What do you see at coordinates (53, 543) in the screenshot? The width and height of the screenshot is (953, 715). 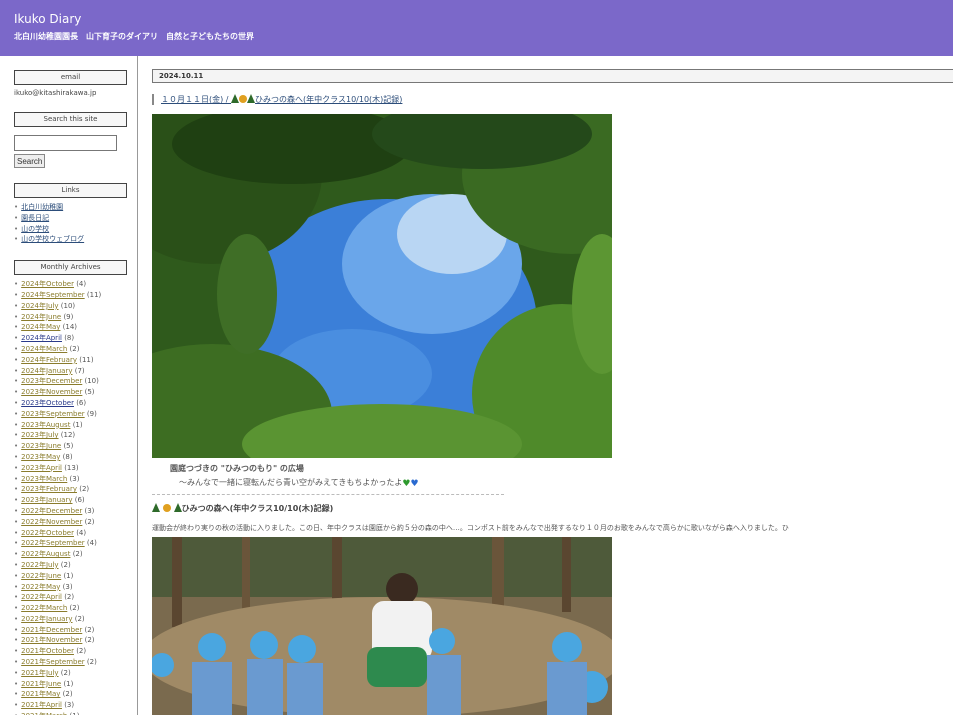 I see `archive-link: 2022年September` at bounding box center [53, 543].